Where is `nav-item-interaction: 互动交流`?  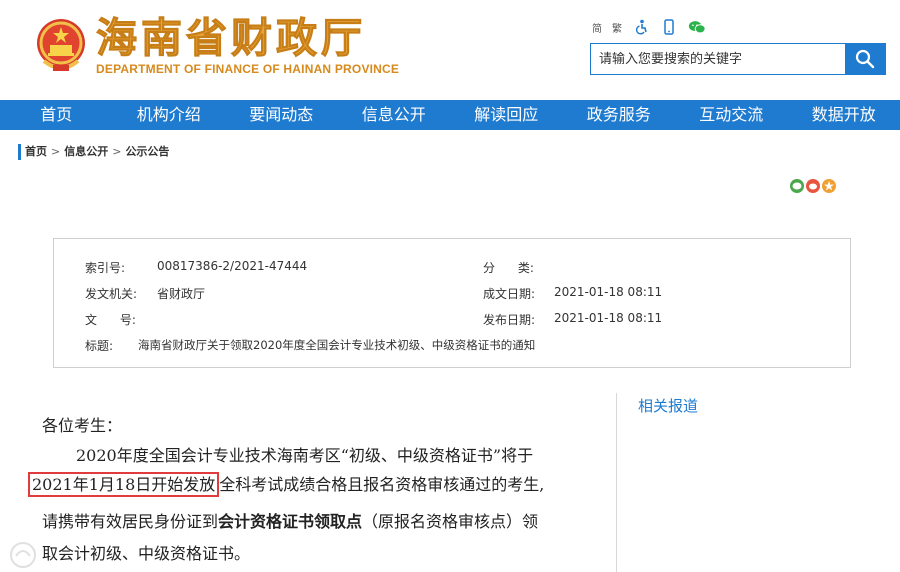
nav-item-interaction: 互动交流 is located at coordinates (731, 115).